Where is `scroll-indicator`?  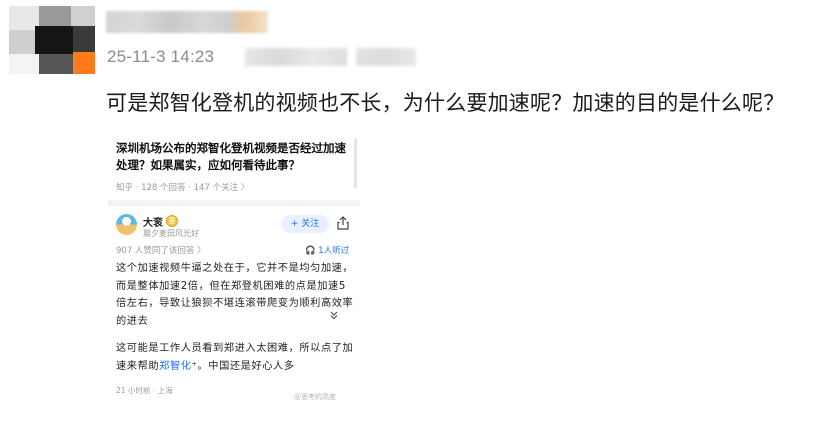 scroll-indicator is located at coordinates (355, 163).